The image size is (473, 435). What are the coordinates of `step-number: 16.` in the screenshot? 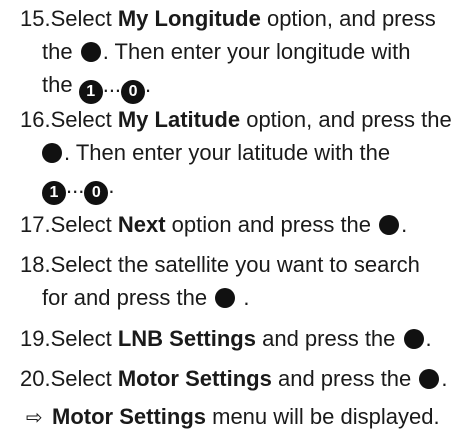 It's located at (35, 119).